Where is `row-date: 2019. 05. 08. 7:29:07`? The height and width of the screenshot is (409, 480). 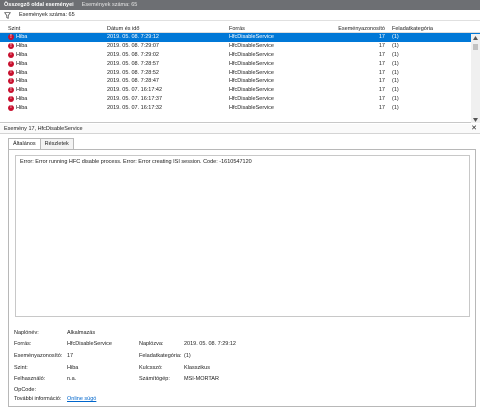 row-date: 2019. 05. 08. 7:29:07 is located at coordinates (133, 46).